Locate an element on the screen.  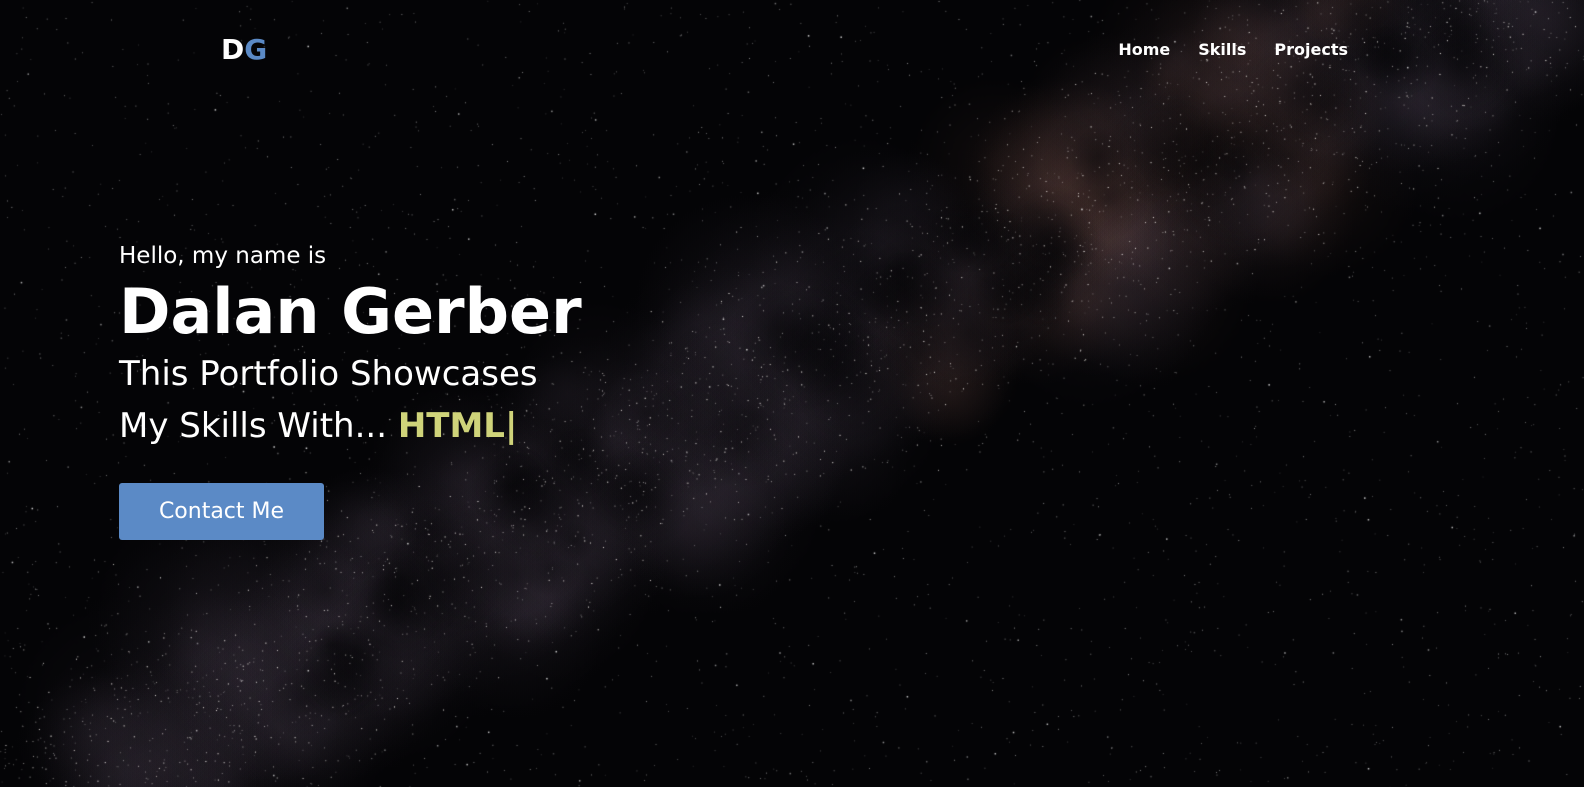
typed-skill-word: HTML is located at coordinates (451, 426).